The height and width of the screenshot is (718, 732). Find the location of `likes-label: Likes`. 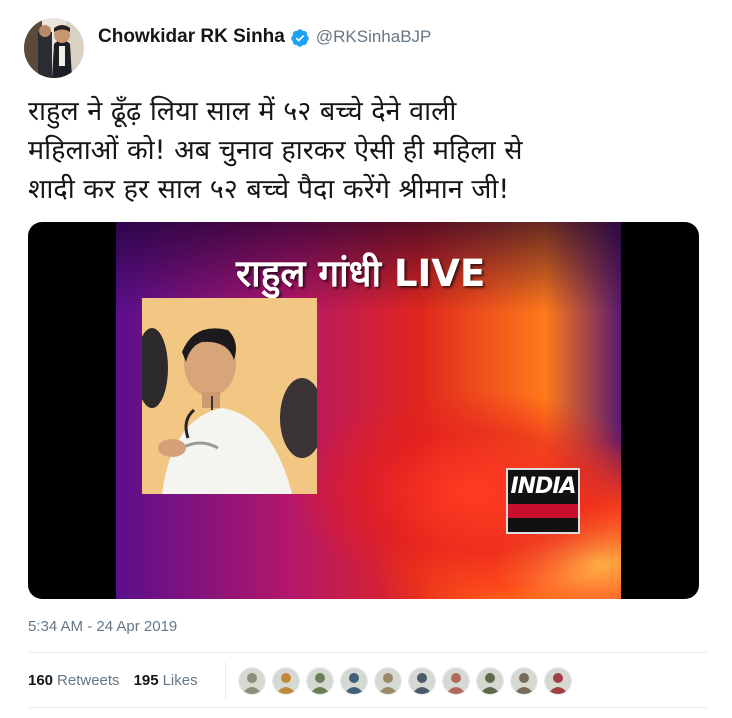

likes-label: Likes is located at coordinates (180, 680).